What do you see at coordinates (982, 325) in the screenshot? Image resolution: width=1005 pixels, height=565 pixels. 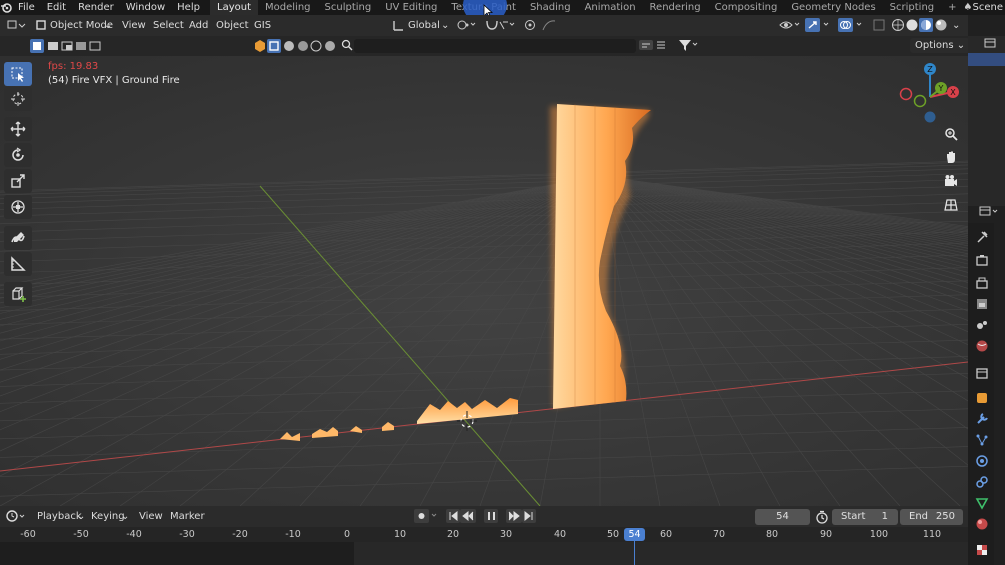 I see `scene-props-icon` at bounding box center [982, 325].